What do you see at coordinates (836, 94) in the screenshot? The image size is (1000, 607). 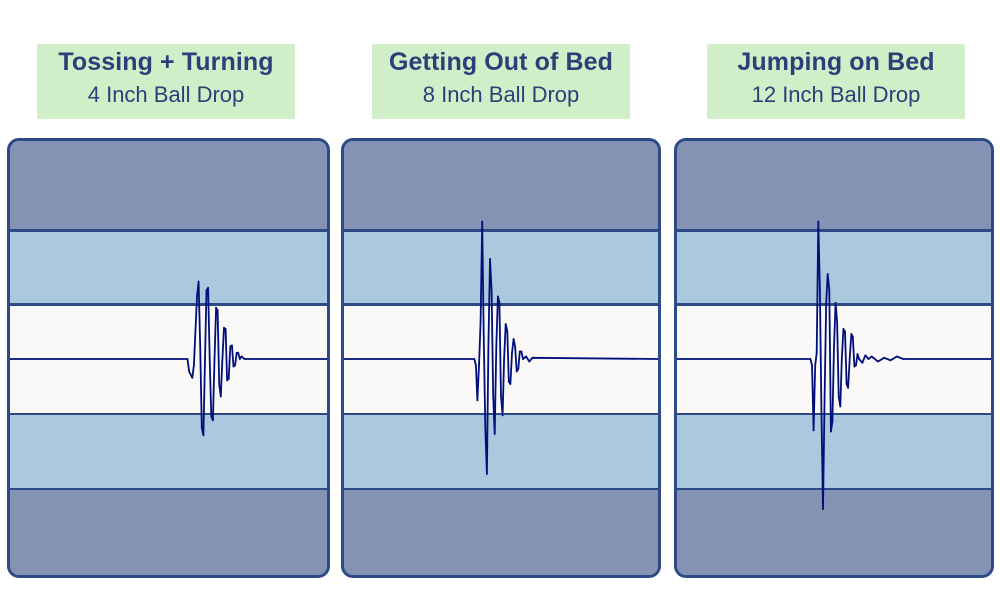 I see `chart-subtitle: 12 Inch Ball Drop` at bounding box center [836, 94].